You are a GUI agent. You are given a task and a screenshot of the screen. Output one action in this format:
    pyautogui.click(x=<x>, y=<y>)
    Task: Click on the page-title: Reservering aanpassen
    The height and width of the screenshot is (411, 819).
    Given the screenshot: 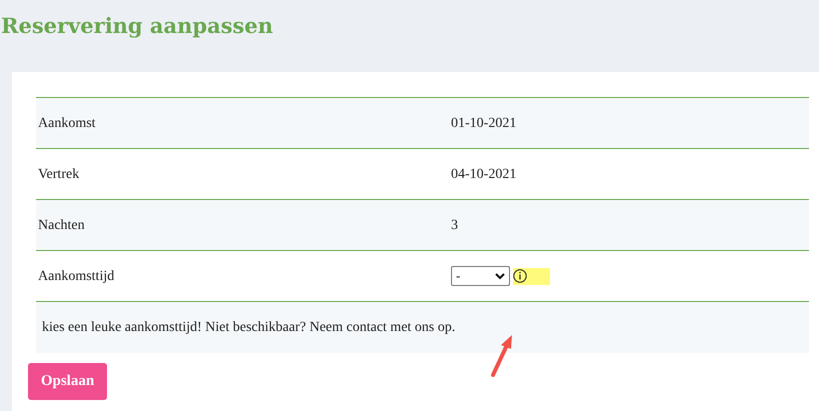 What is the action you would take?
    pyautogui.click(x=137, y=26)
    